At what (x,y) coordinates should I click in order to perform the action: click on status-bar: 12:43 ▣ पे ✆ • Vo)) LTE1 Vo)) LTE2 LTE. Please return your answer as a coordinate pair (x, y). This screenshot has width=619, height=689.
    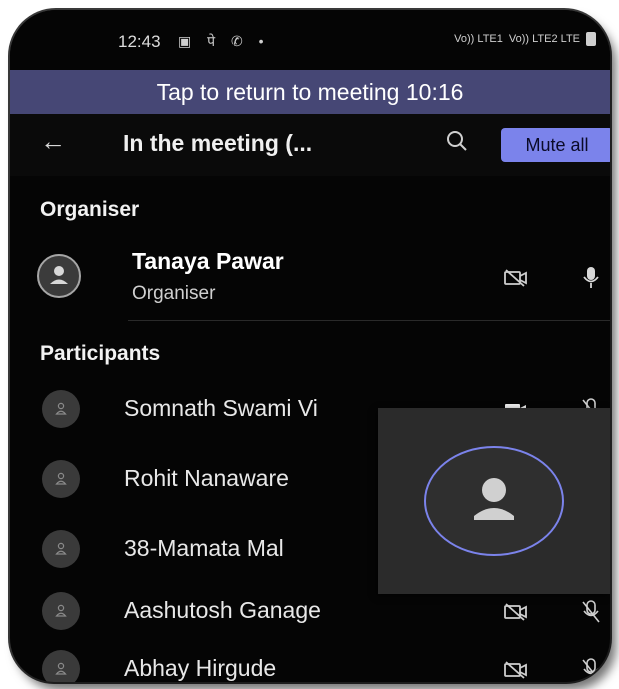
    Looking at the image, I should click on (310, 40).